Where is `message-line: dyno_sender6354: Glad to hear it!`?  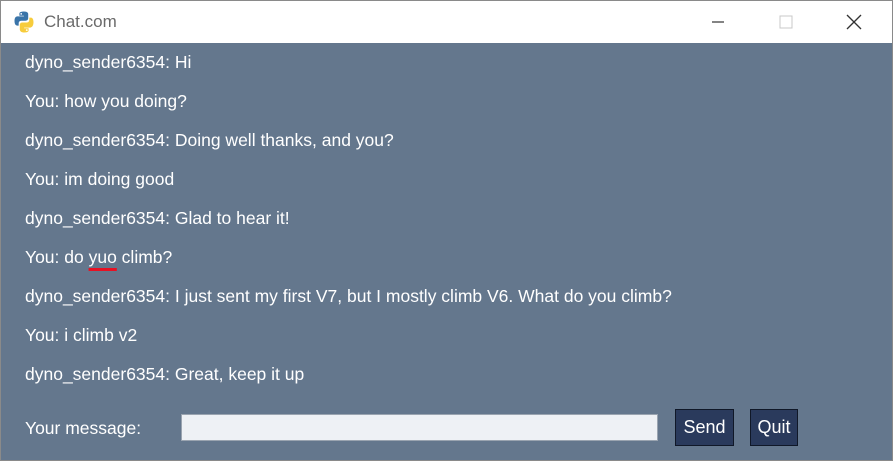
message-line: dyno_sender6354: Glad to hear it! is located at coordinates (157, 218).